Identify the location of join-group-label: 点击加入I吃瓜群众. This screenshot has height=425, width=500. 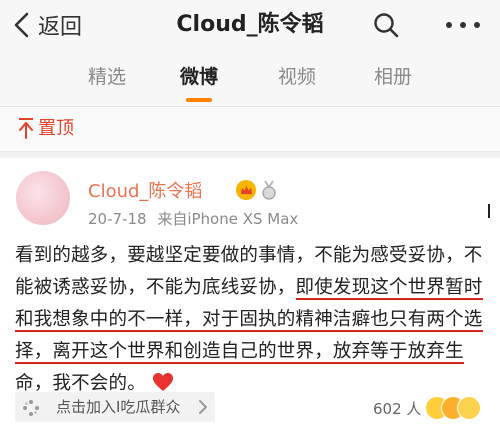
(118, 407).